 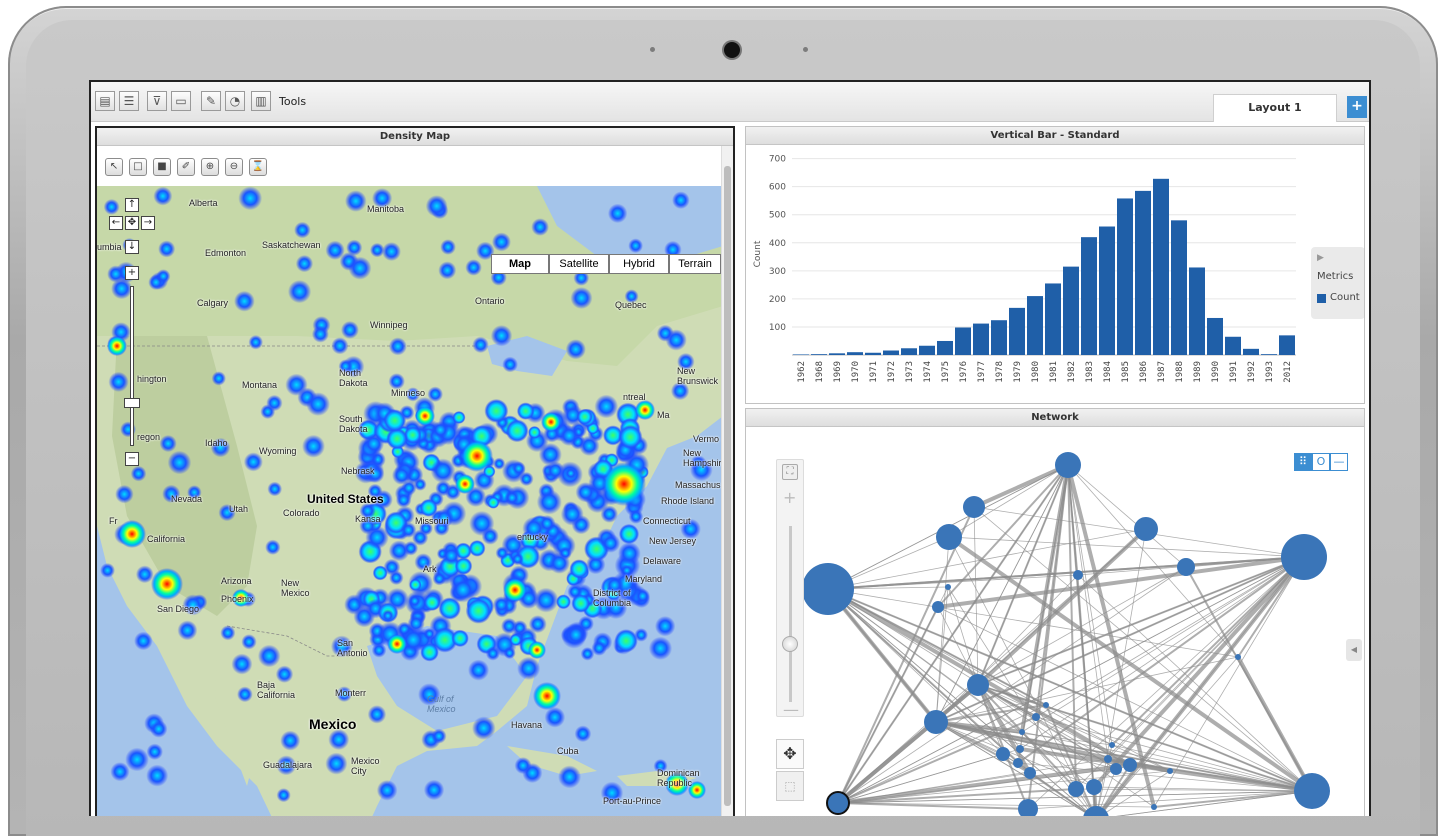 I want to click on bar-1986, so click(x=1143, y=272).